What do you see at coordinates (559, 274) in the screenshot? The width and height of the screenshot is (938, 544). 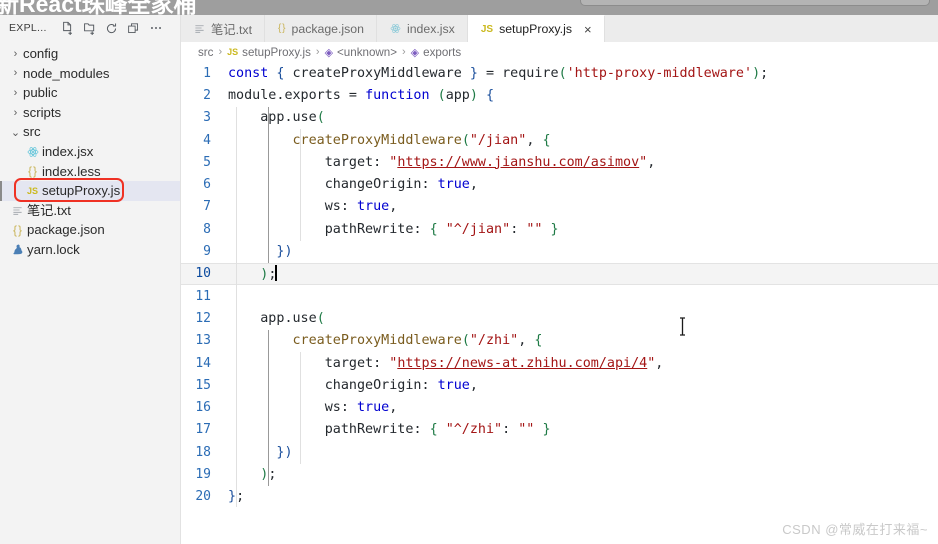 I see `code-line: 10 );` at bounding box center [559, 274].